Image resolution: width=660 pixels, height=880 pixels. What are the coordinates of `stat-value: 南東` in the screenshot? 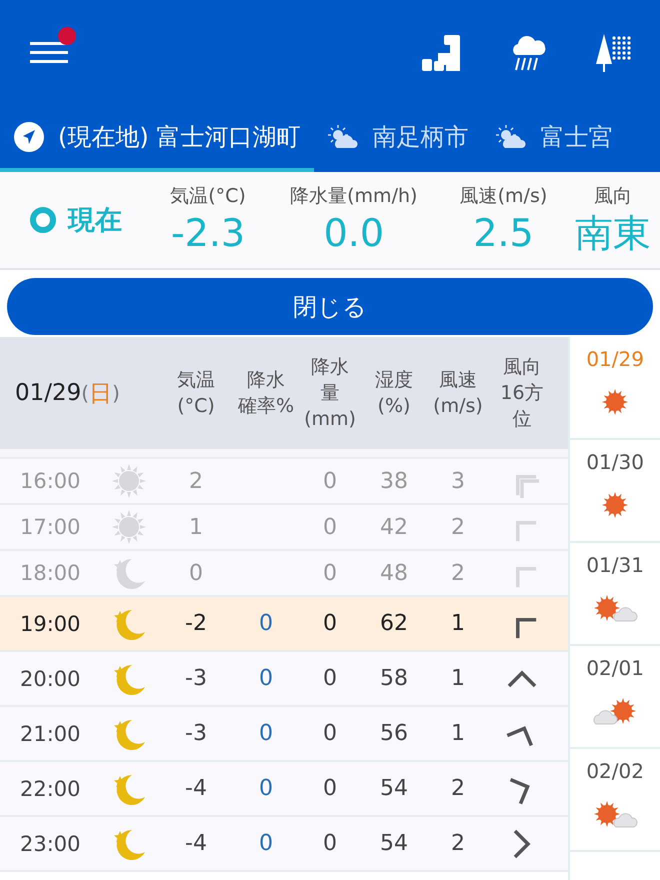 It's located at (613, 233).